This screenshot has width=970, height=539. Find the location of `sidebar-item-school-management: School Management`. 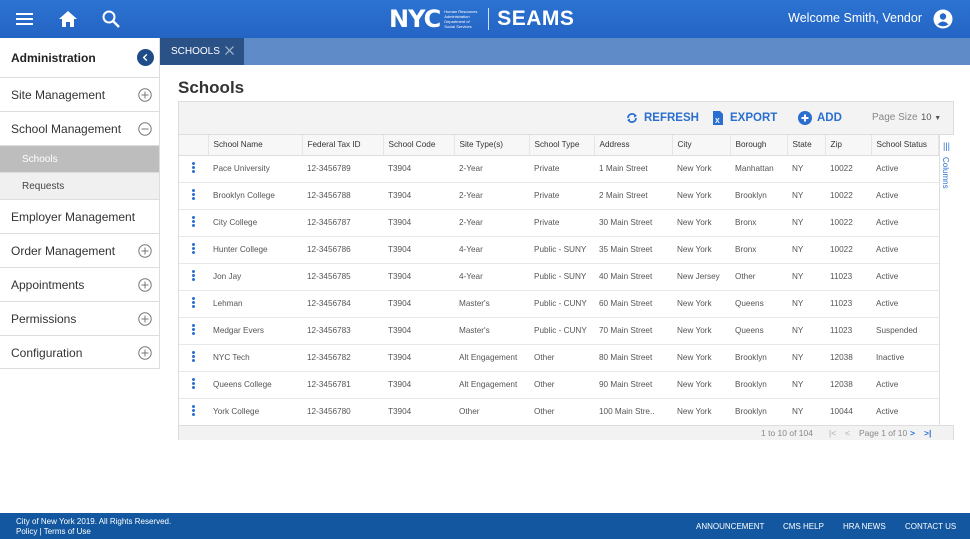

sidebar-item-school-management: School Management is located at coordinates (79, 129).